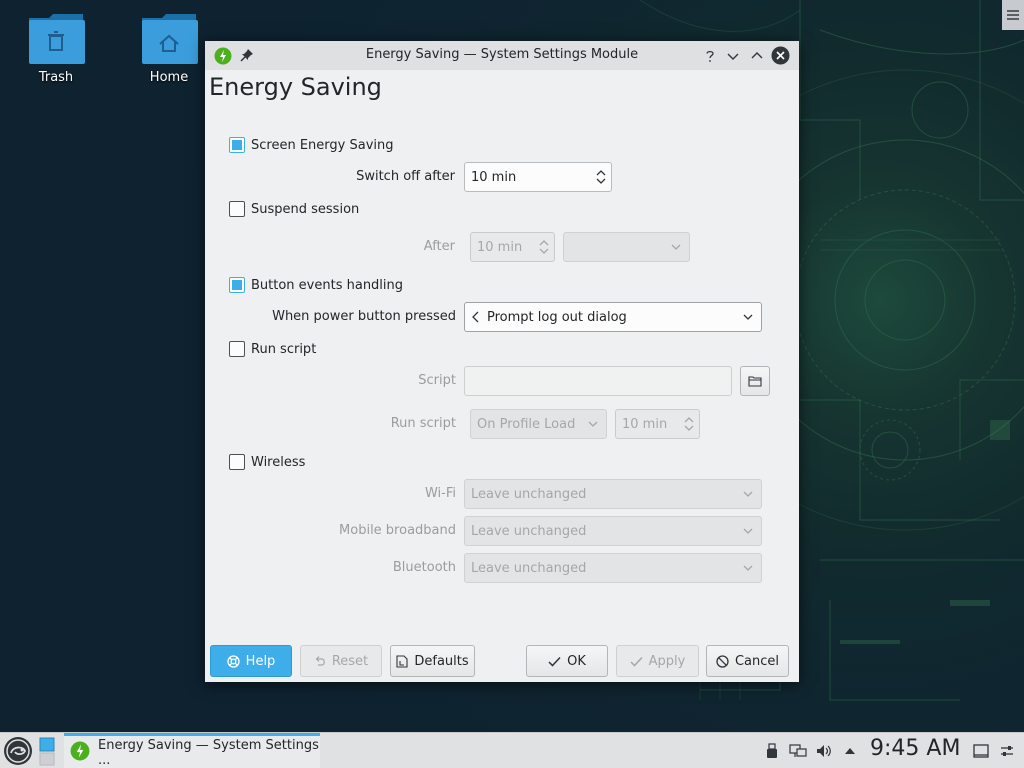 This screenshot has height=768, width=1024. Describe the element at coordinates (475, 317) in the screenshot. I see `chevron-left-icon` at that location.